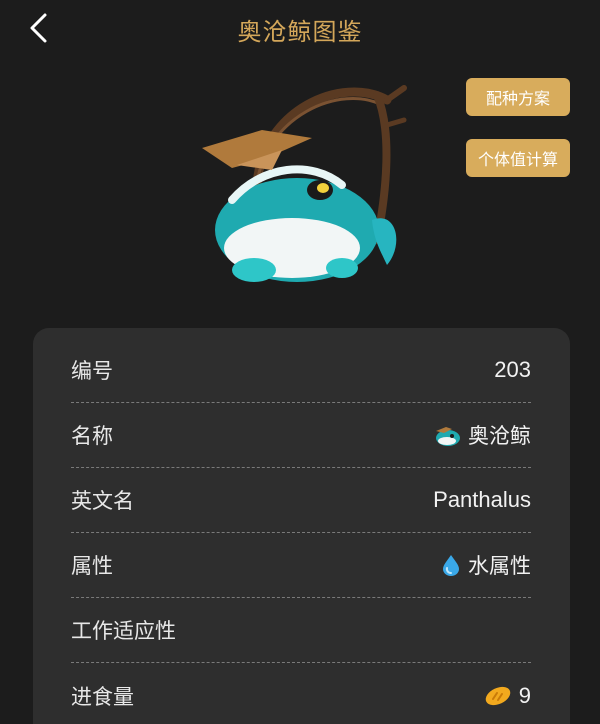 Image resolution: width=600 pixels, height=724 pixels. Describe the element at coordinates (92, 436) in the screenshot. I see `name-label: 名称` at that location.